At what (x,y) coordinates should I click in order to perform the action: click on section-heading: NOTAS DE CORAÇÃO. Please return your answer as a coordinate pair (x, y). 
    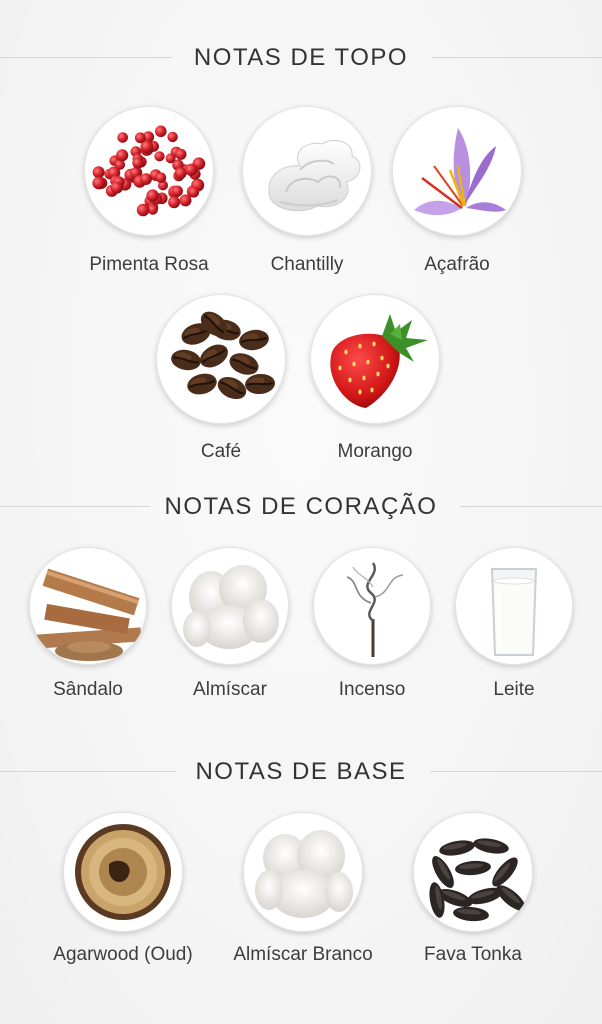
    Looking at the image, I should click on (301, 506).